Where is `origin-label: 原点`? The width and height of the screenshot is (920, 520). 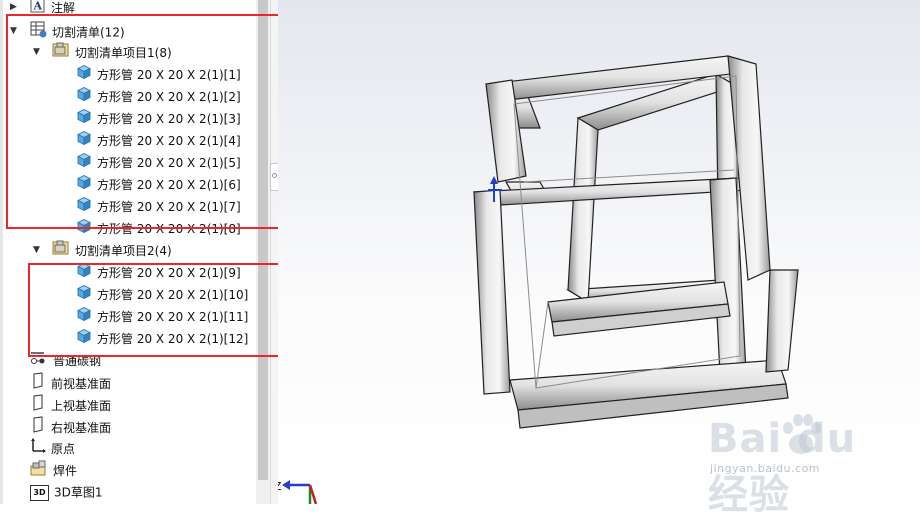 origin-label: 原点 is located at coordinates (63, 449).